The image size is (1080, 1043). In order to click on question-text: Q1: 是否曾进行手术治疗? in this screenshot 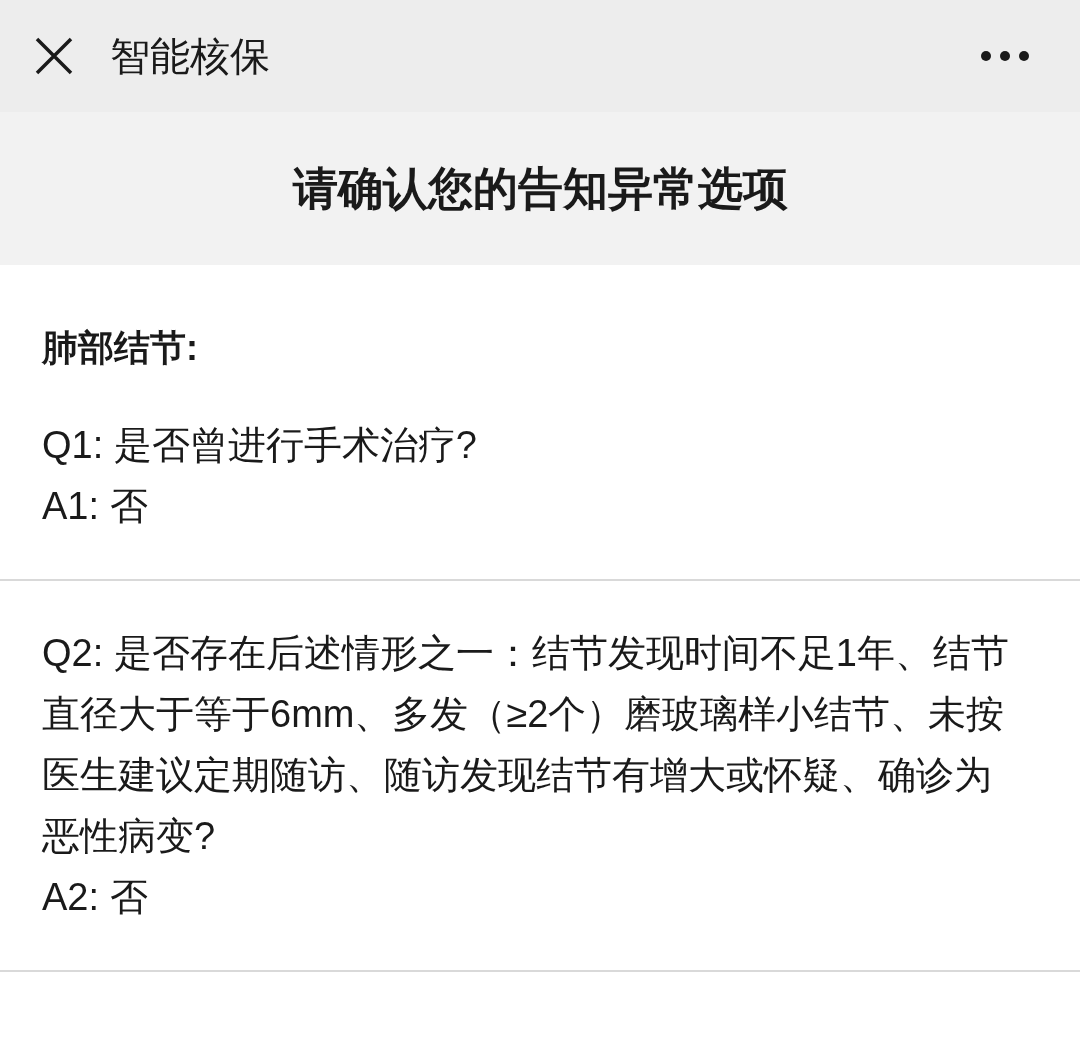, I will do `click(260, 445)`.